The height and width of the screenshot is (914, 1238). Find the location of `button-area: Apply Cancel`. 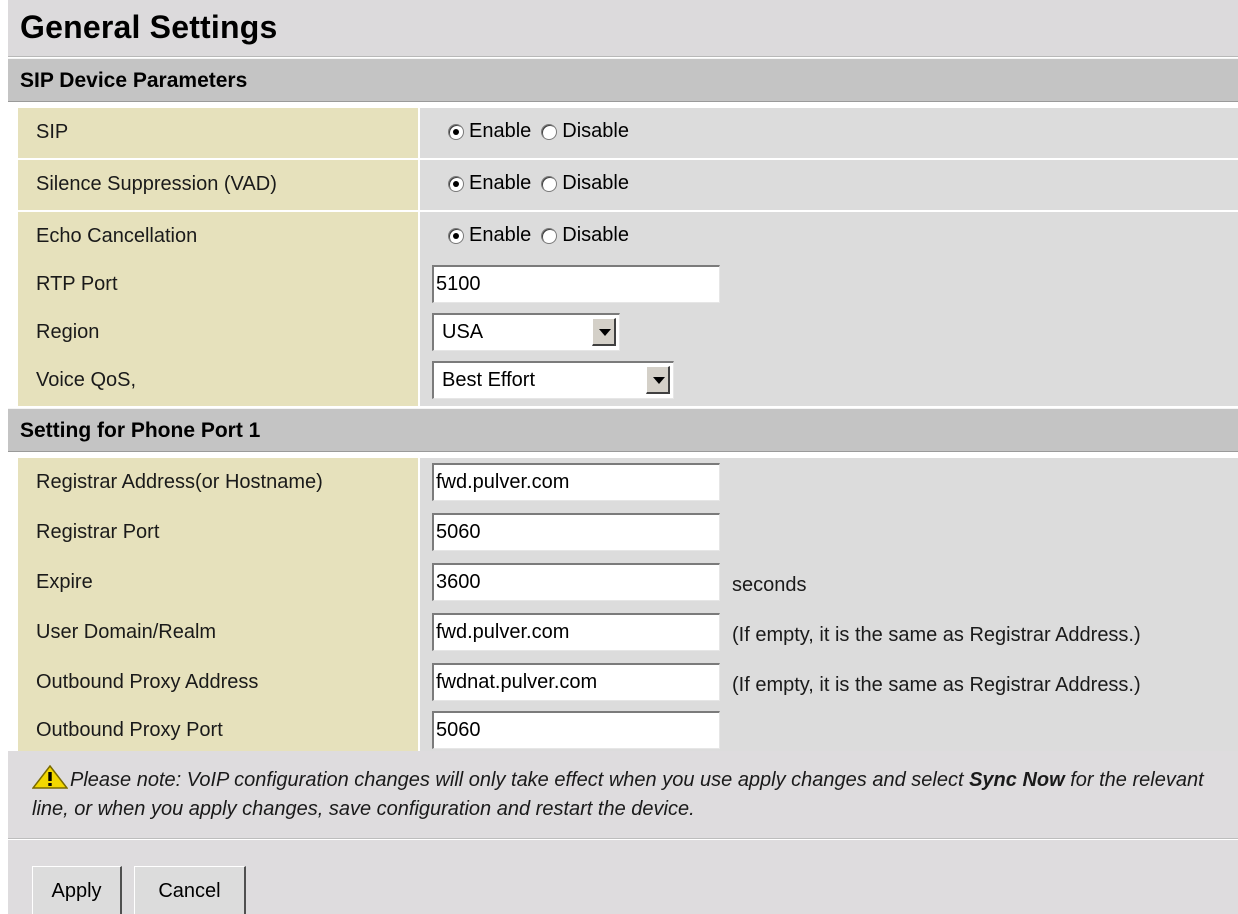

button-area: Apply Cancel is located at coordinates (623, 877).